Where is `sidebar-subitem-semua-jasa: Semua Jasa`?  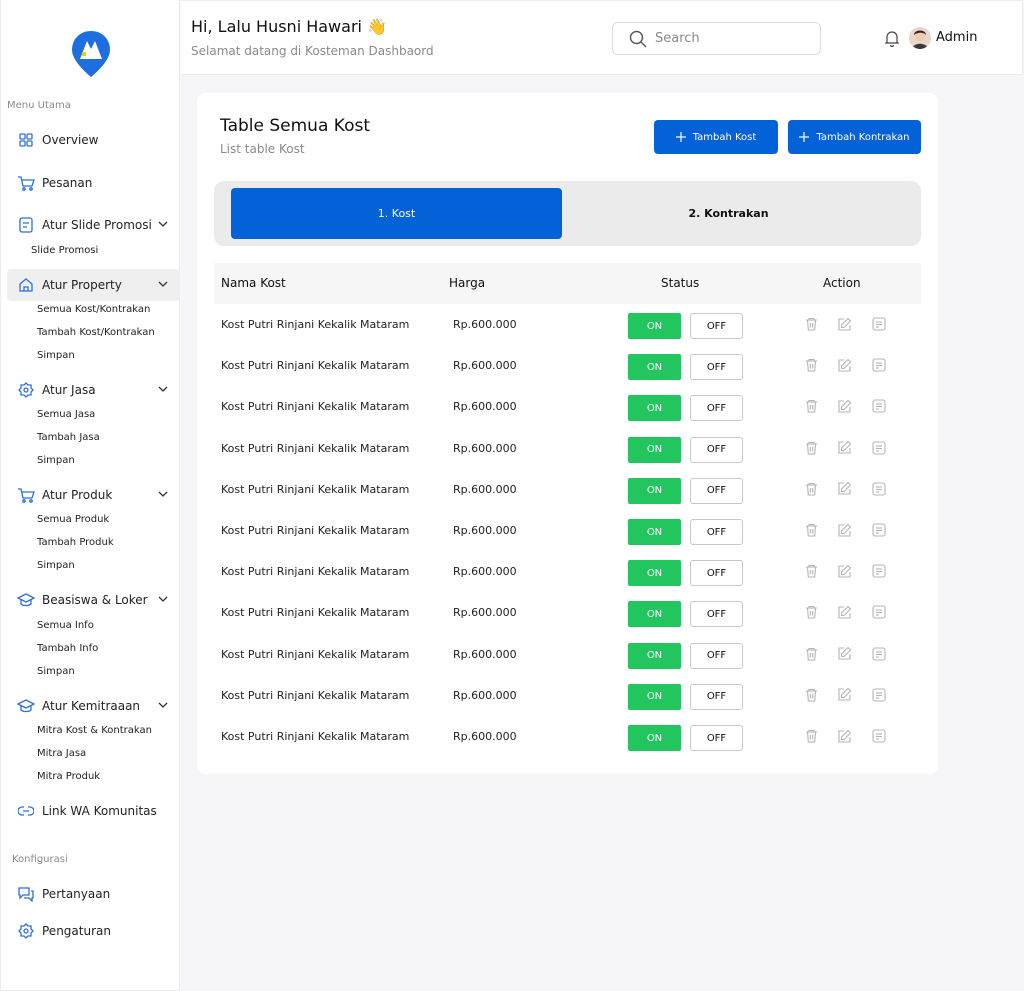
sidebar-subitem-semua-jasa: Semua Jasa is located at coordinates (66, 414).